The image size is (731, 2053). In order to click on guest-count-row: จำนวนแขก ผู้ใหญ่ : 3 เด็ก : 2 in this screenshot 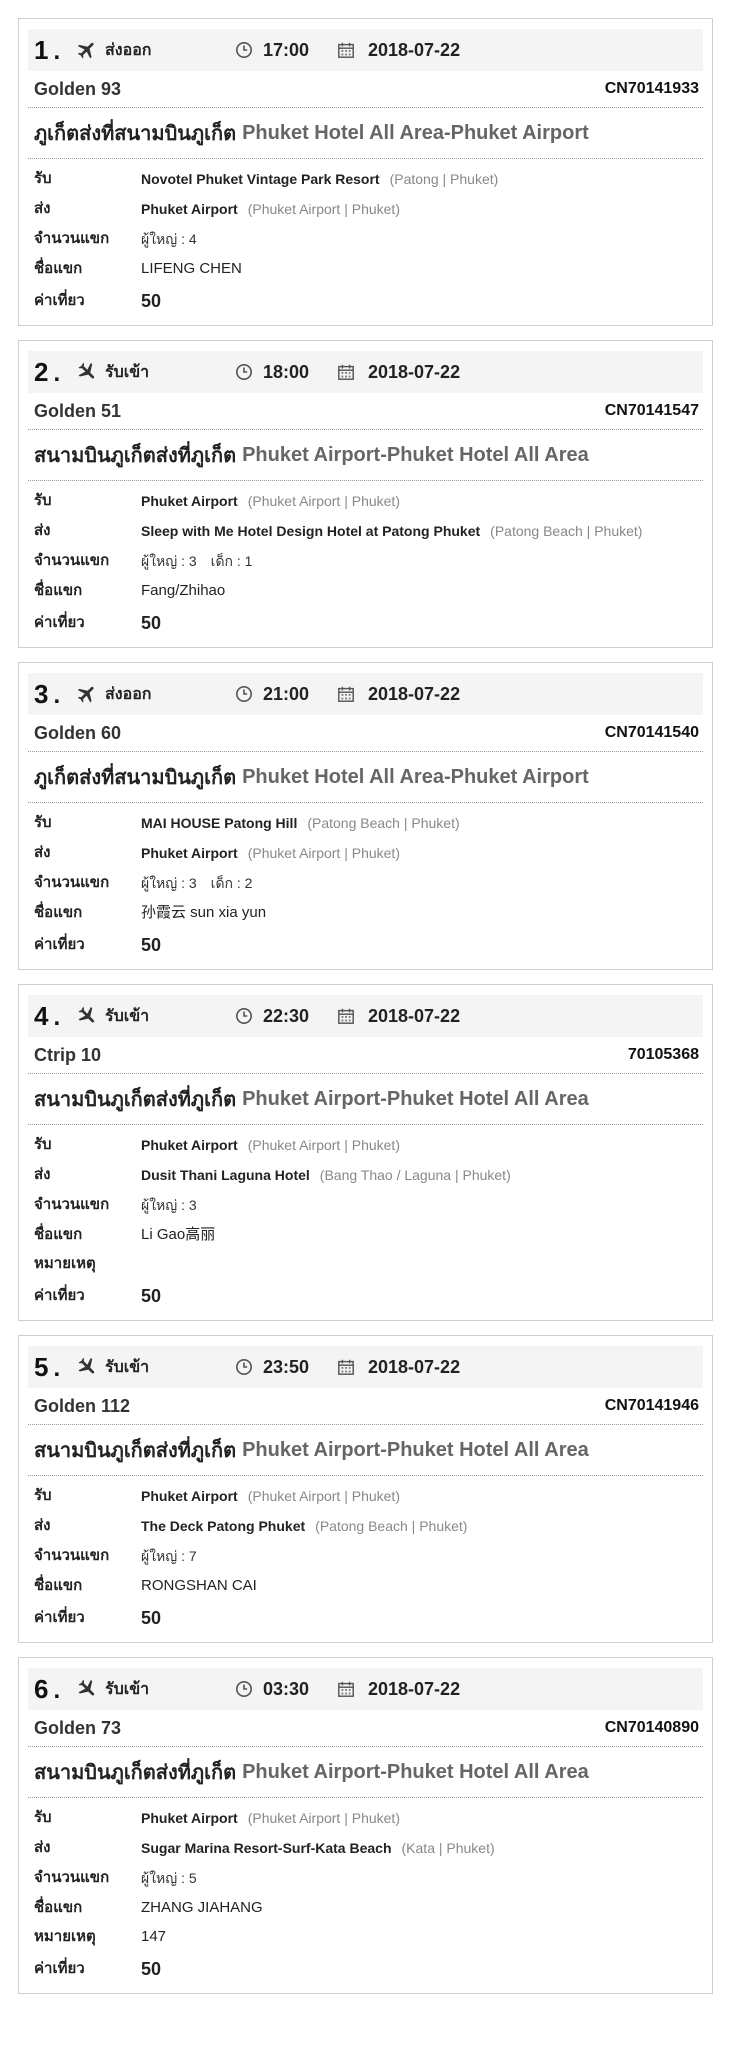, I will do `click(368, 883)`.